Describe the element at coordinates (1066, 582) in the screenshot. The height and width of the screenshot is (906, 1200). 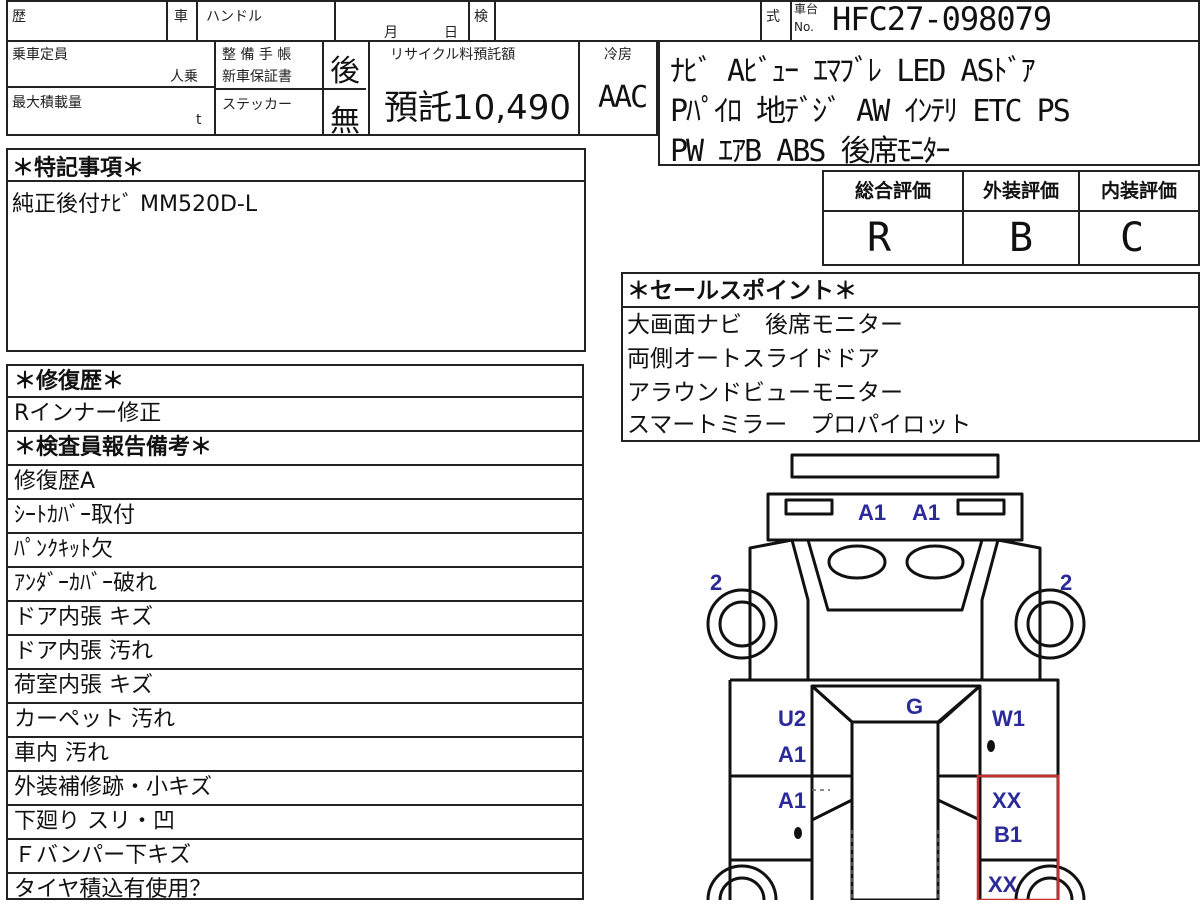
I see `mark-right-front-wheel: 2` at that location.